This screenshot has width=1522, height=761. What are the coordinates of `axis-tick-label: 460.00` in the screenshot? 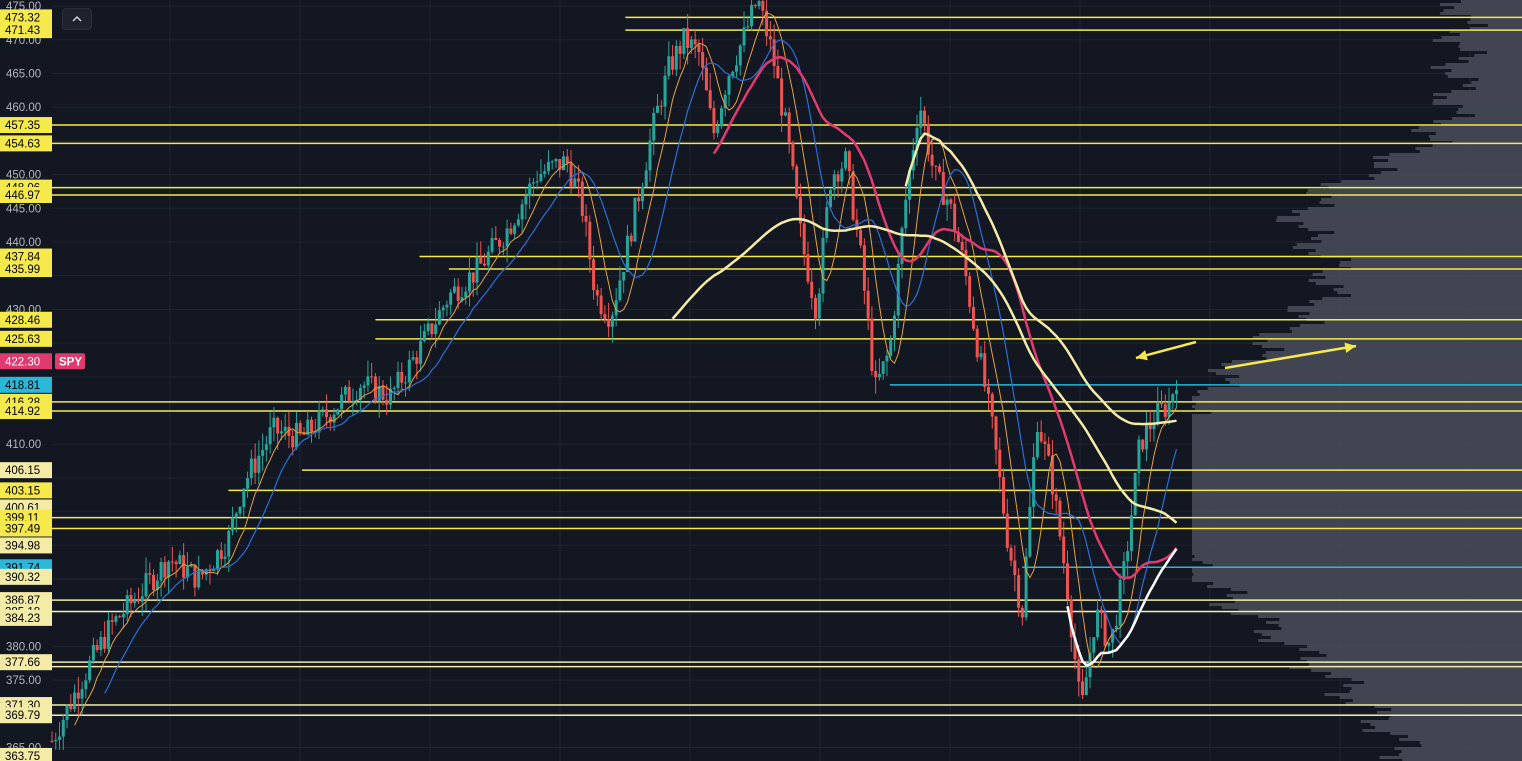 It's located at (23, 108).